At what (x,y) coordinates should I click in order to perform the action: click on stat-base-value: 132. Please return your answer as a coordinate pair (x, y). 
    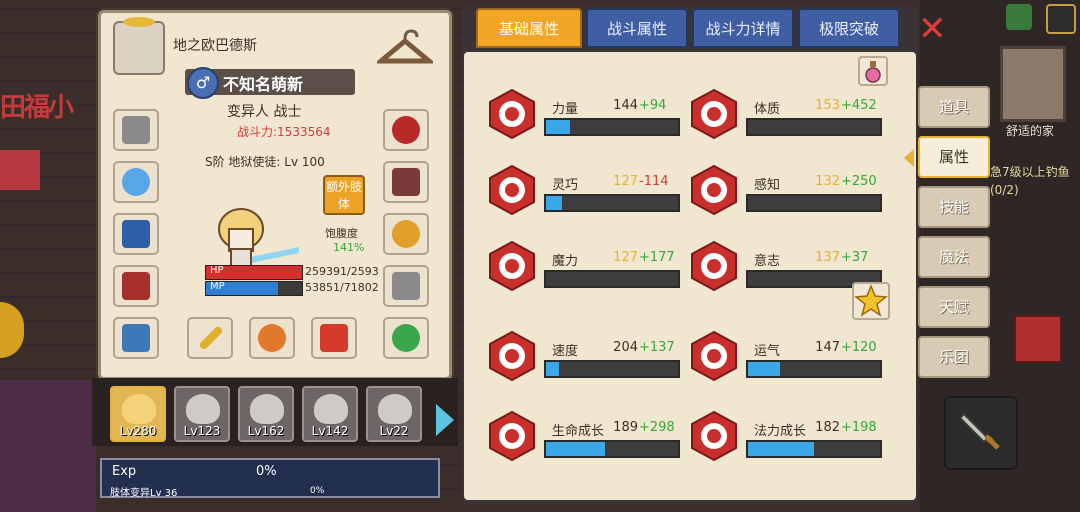
    Looking at the image, I should click on (827, 181).